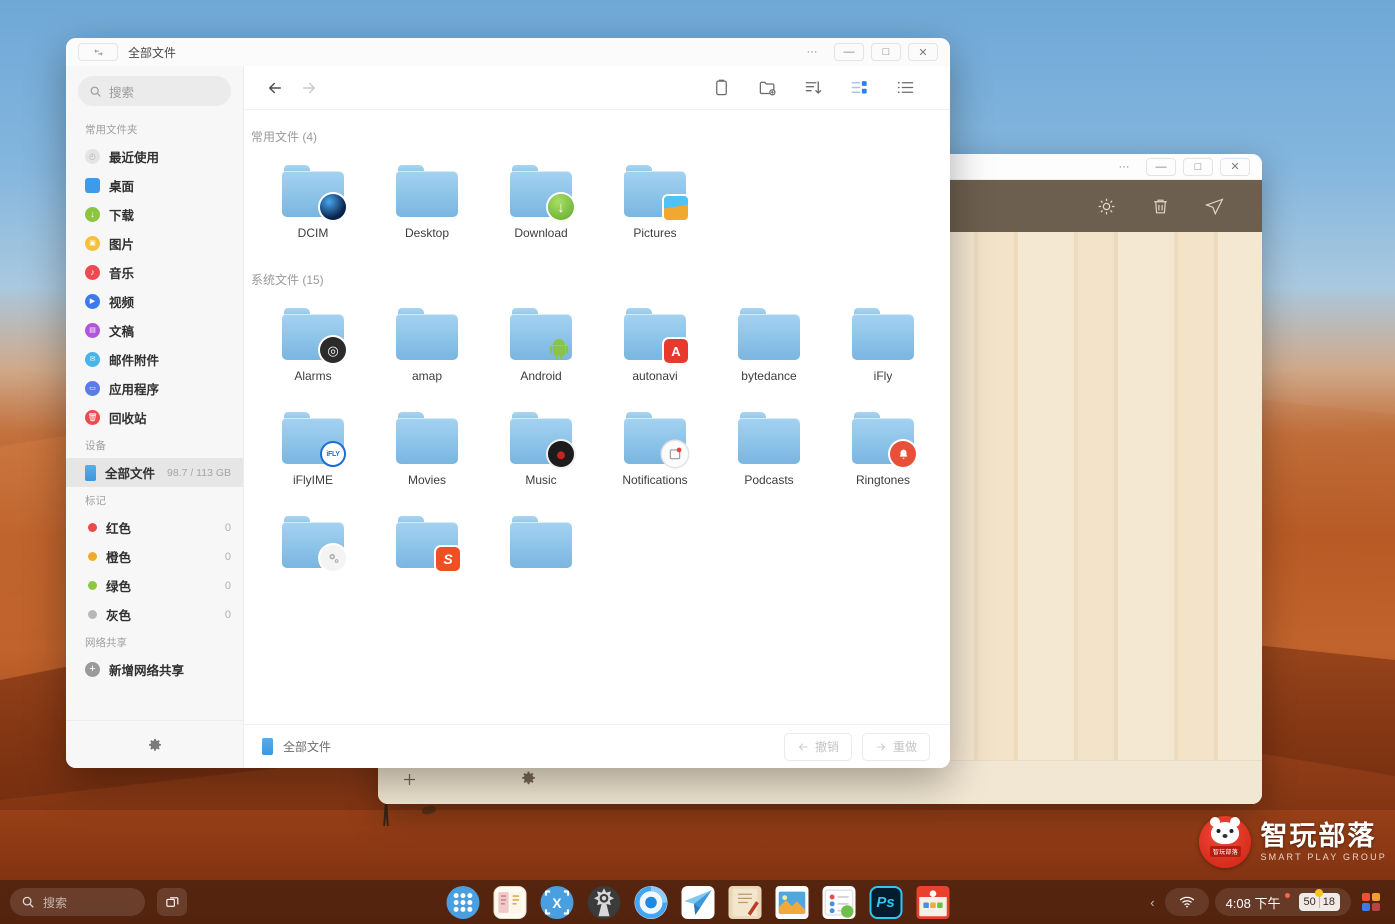  I want to click on sidebar-item-videos: ▶ 视频, so click(154, 301).